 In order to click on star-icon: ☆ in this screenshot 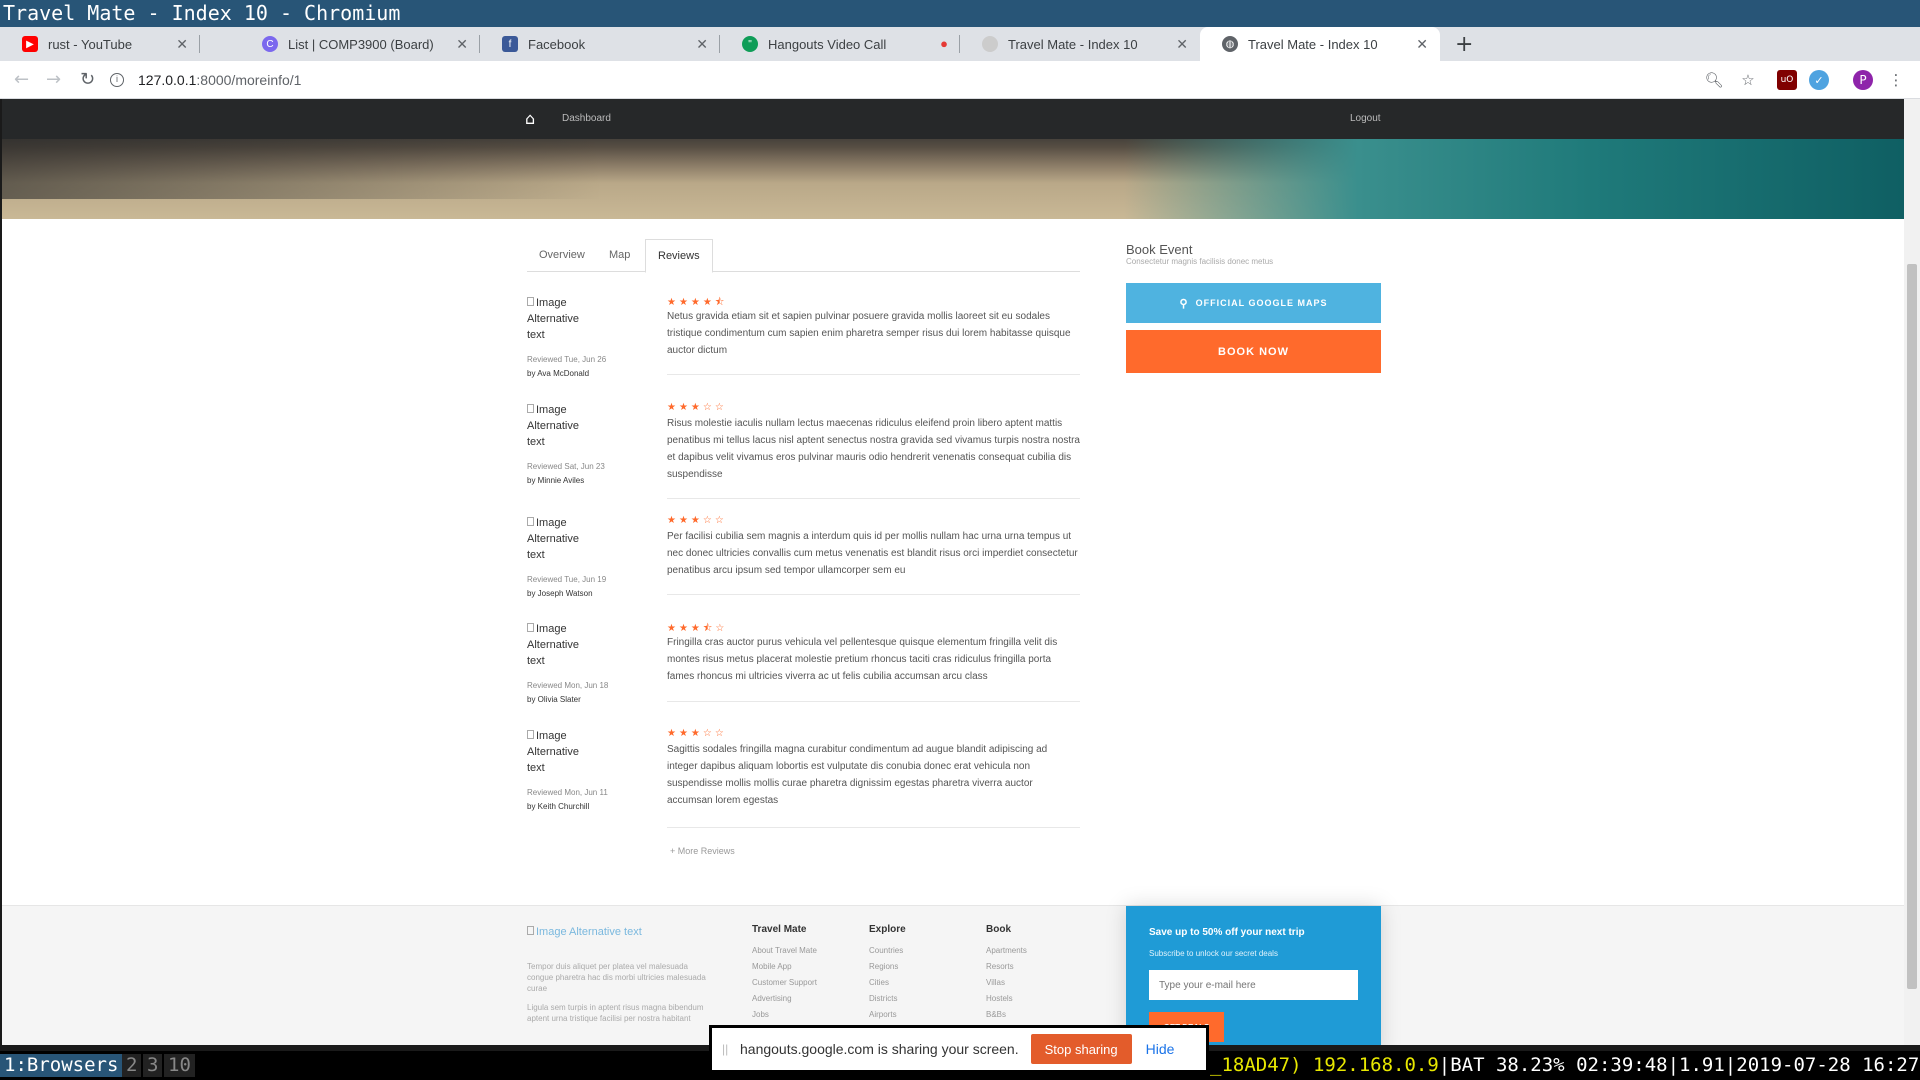, I will do `click(1748, 80)`.